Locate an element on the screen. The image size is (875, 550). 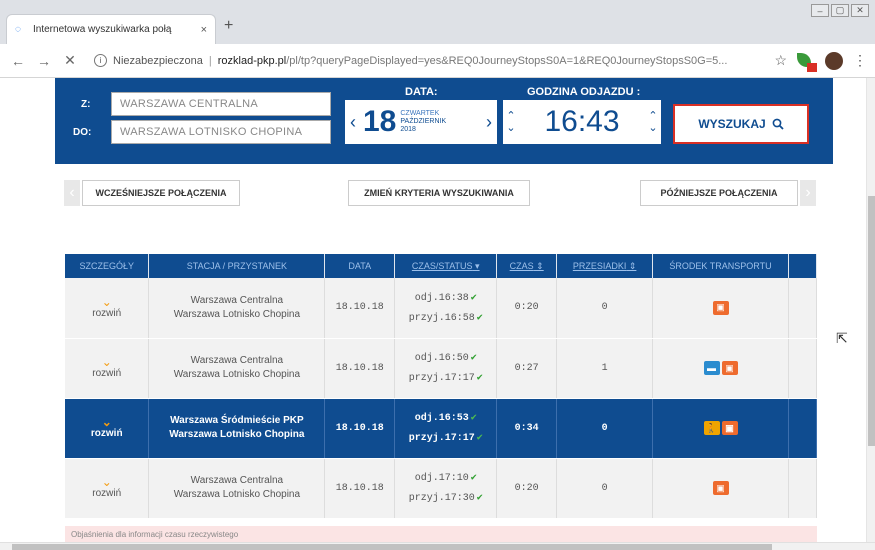
change-criteria-button: ZMIEŃ KRYTERIA WYSZUKIWANIA is located at coordinates (439, 193).